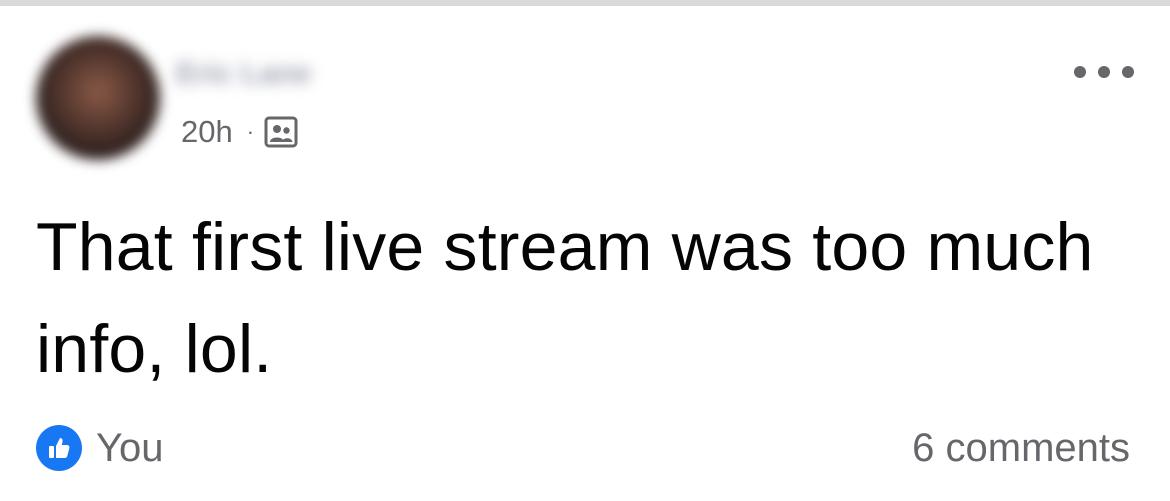 Image resolution: width=1170 pixels, height=501 pixels. I want to click on more-options-icon, so click(1104, 72).